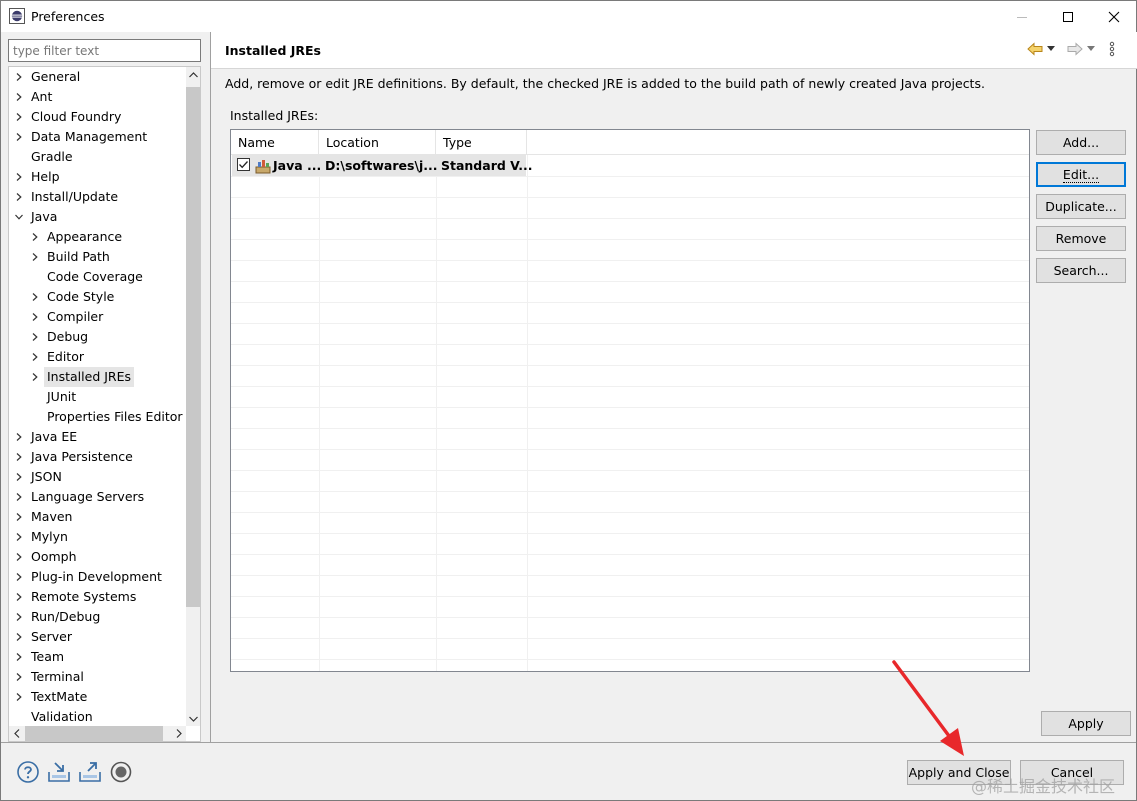  What do you see at coordinates (97, 717) in the screenshot?
I see `tree-item: Validation` at bounding box center [97, 717].